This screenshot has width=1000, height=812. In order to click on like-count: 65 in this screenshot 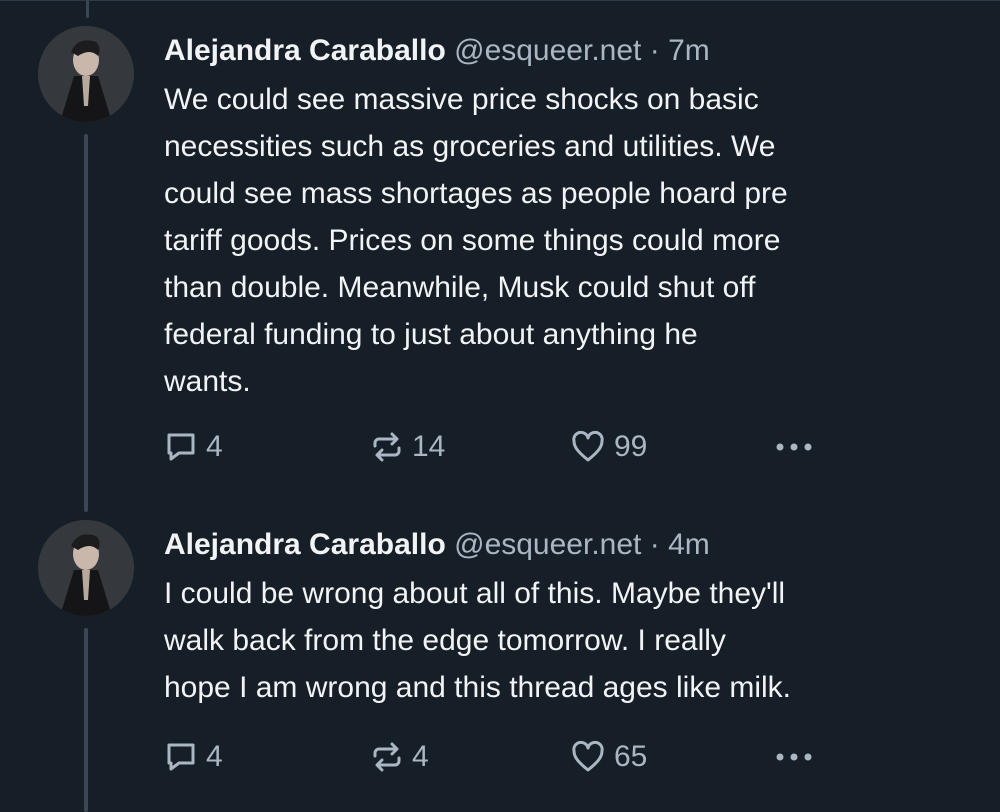, I will do `click(631, 756)`.